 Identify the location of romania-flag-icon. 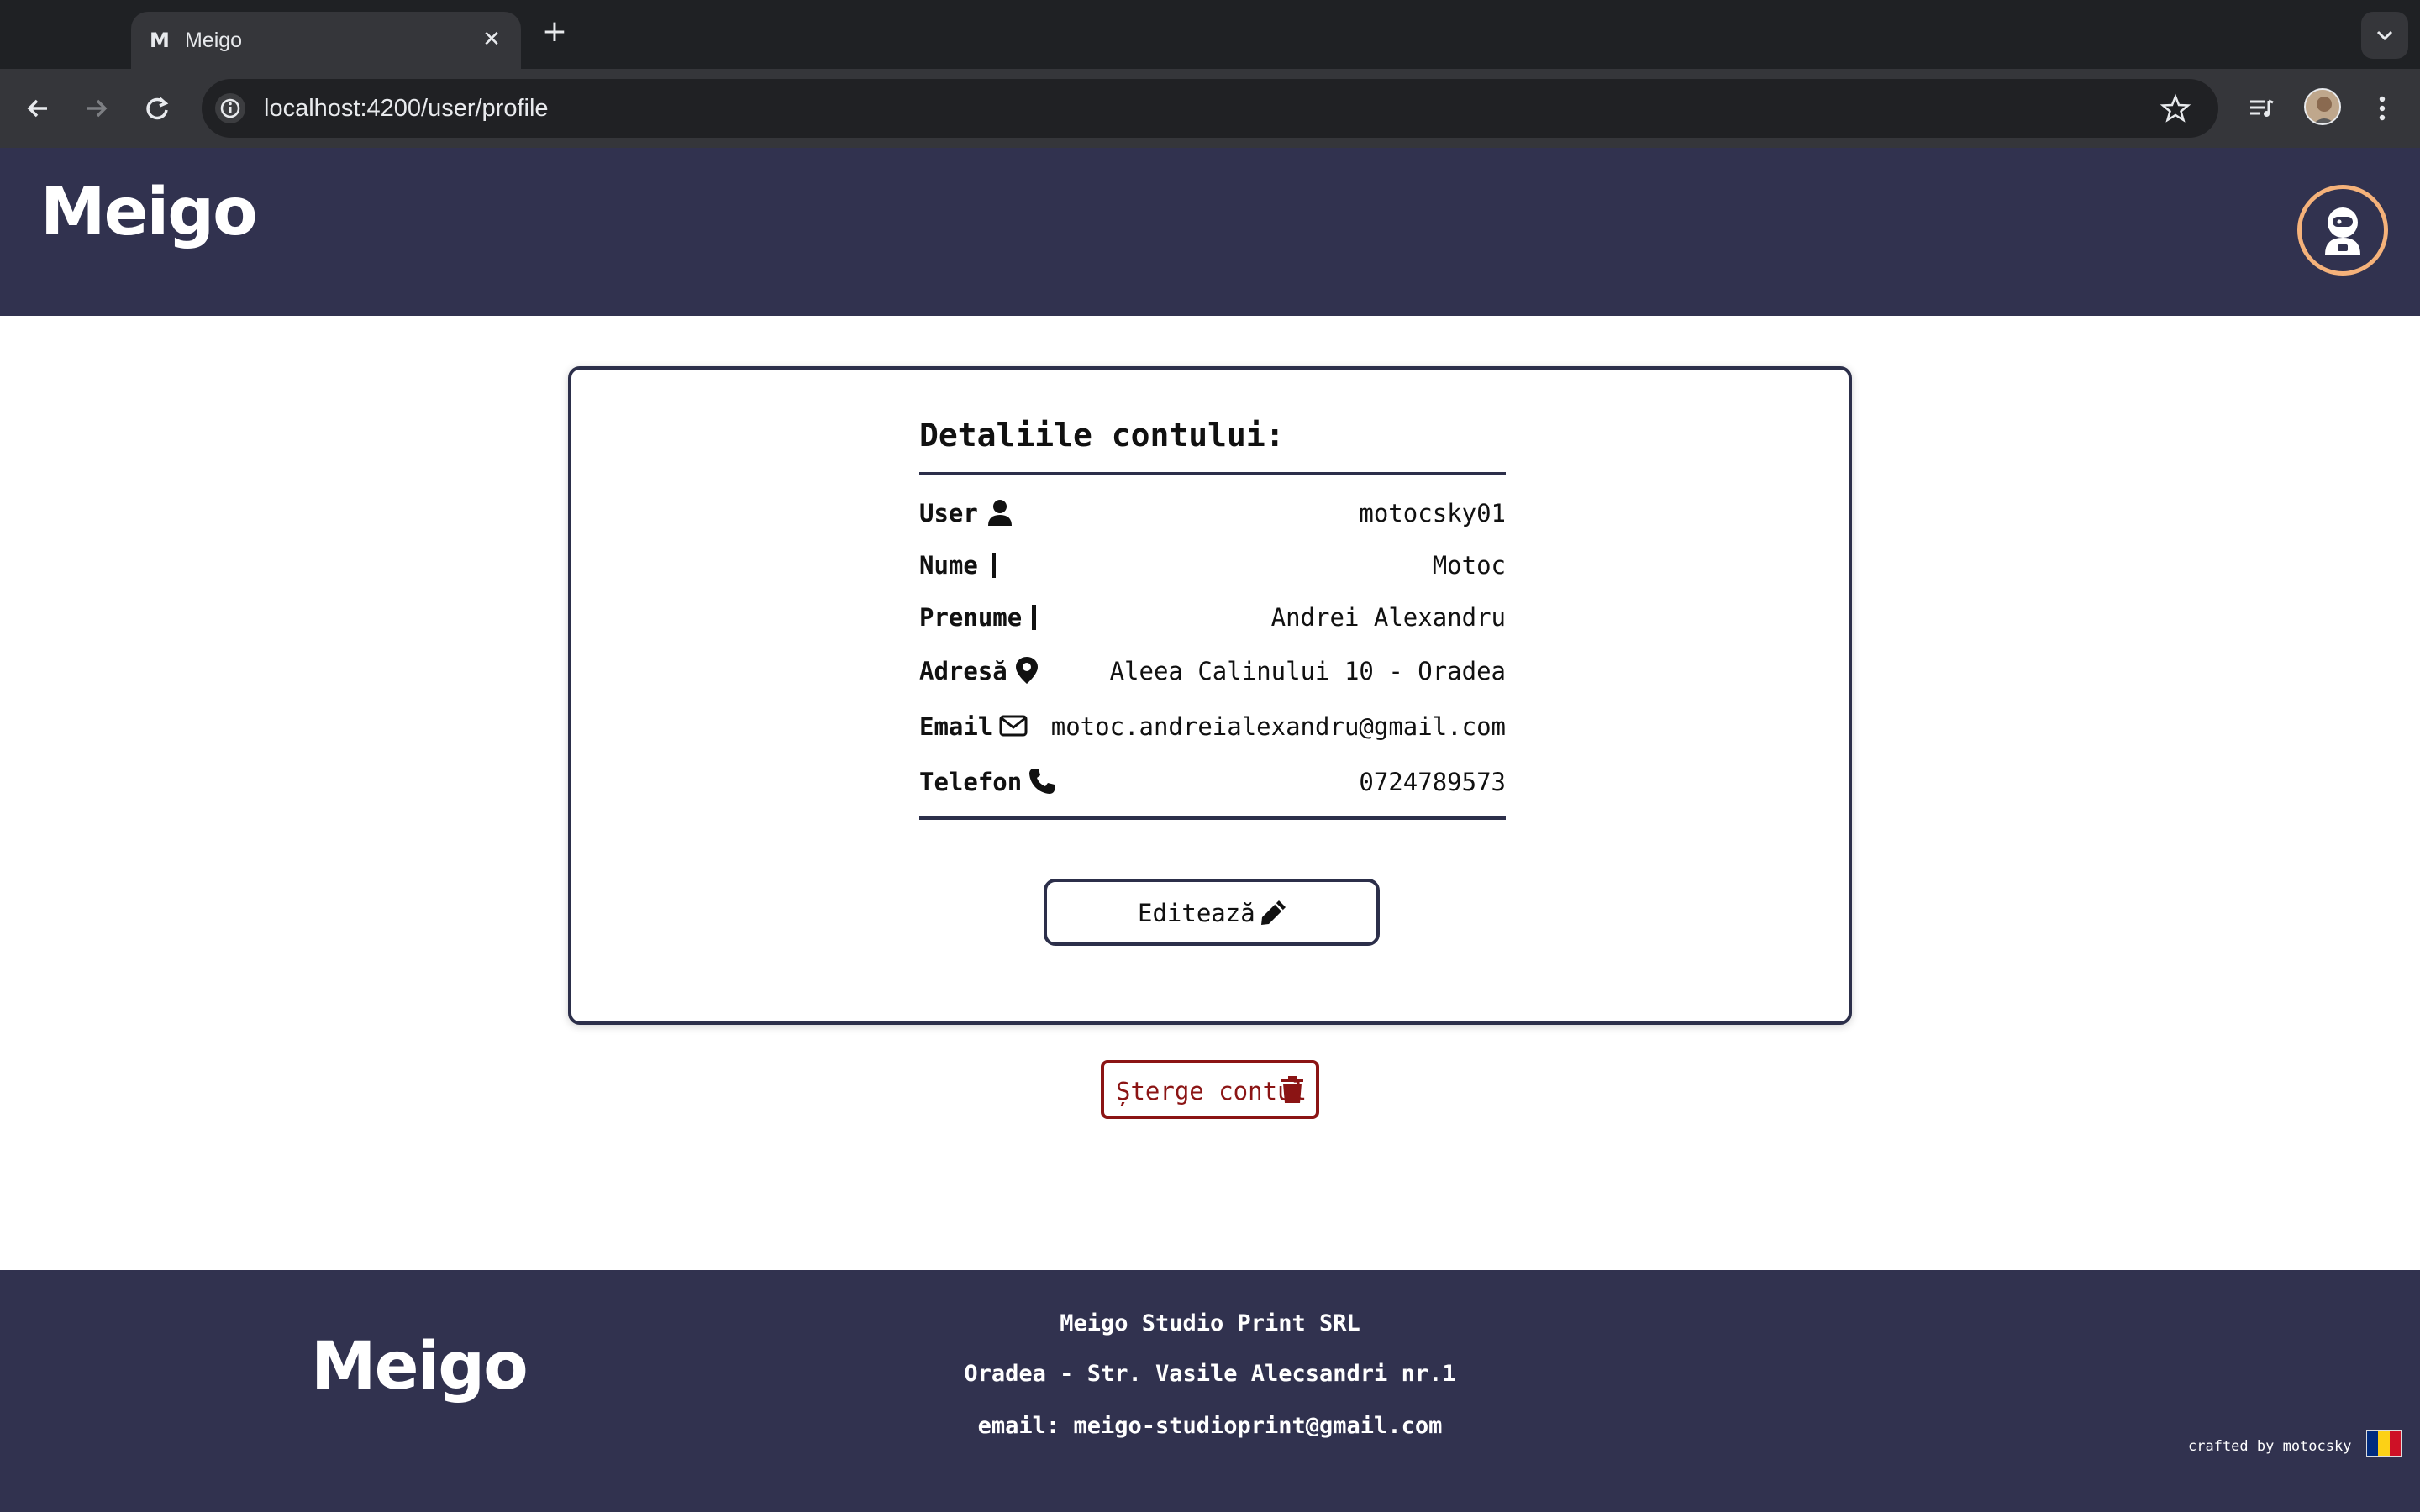
(2384, 1443).